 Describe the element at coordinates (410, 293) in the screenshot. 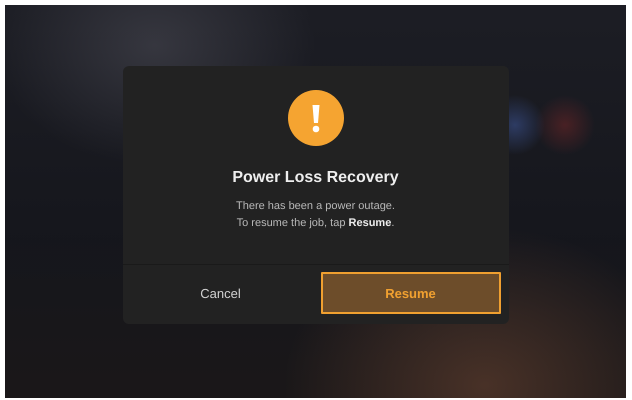

I see `resume-button: Resume` at that location.